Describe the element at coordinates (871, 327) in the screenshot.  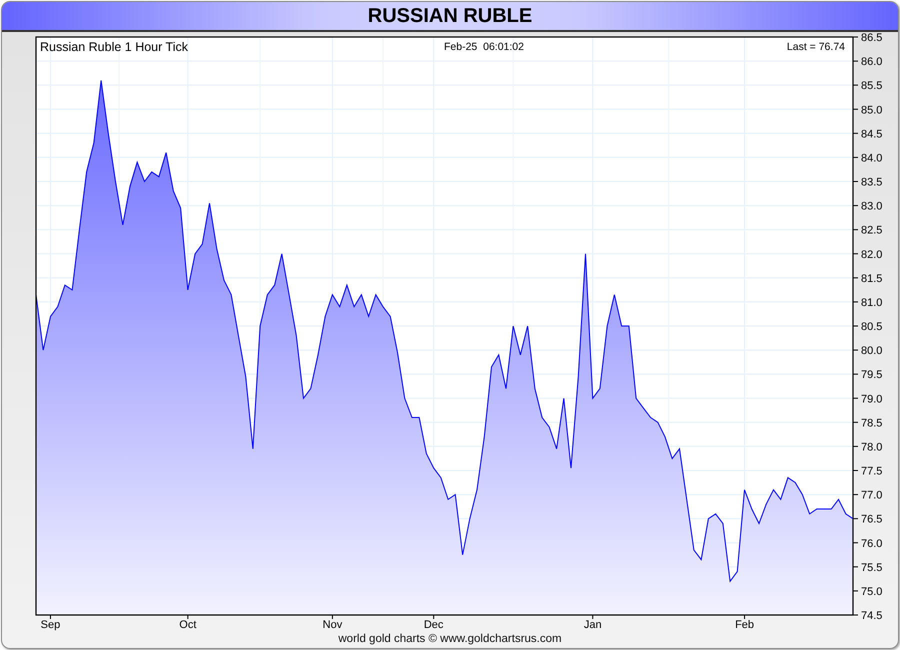
I see `axis-label: 80.5` at that location.